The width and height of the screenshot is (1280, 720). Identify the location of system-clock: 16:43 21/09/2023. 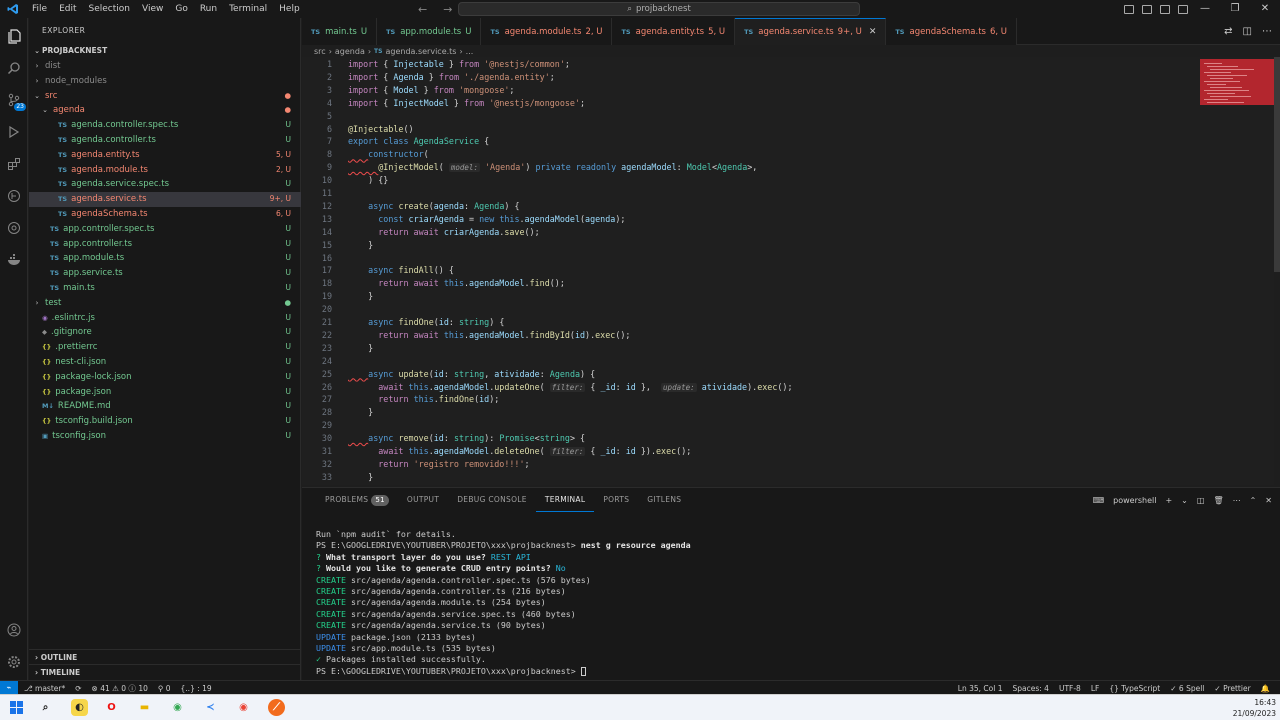
(1254, 708).